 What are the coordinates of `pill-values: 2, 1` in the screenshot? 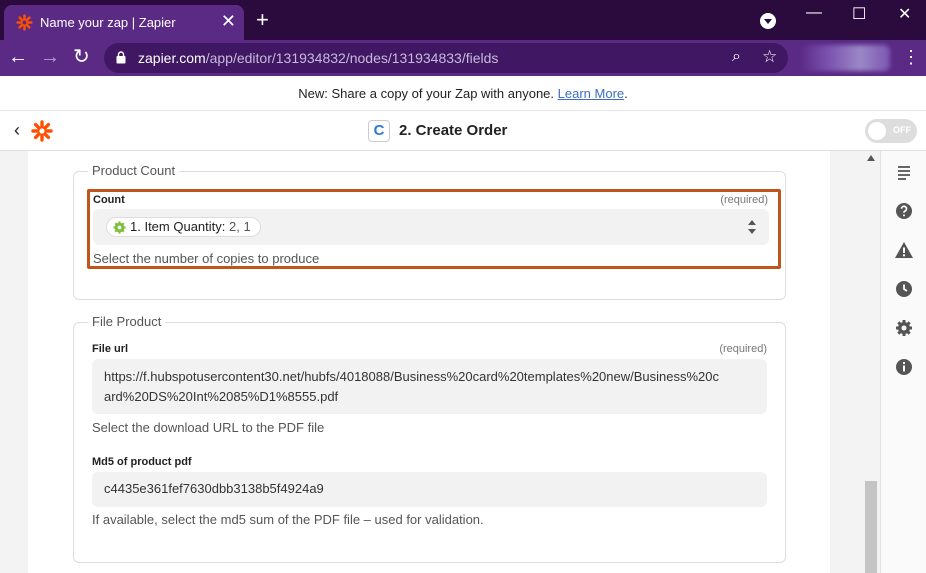 It's located at (240, 226).